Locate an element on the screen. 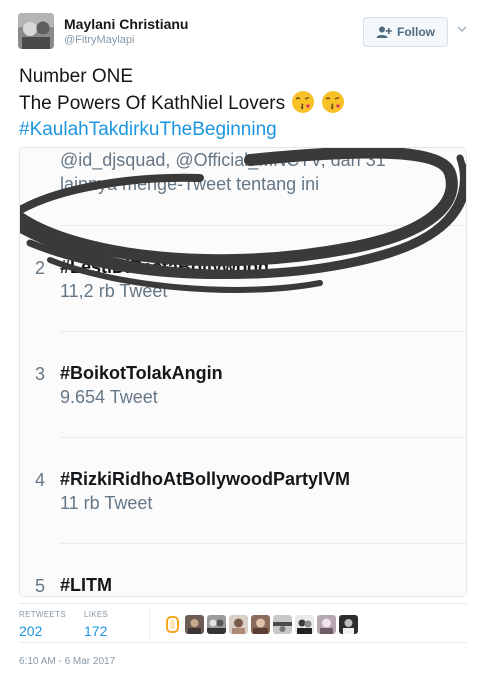 This screenshot has width=482, height=680. trend-count: 9.654 Tweet is located at coordinates (109, 397).